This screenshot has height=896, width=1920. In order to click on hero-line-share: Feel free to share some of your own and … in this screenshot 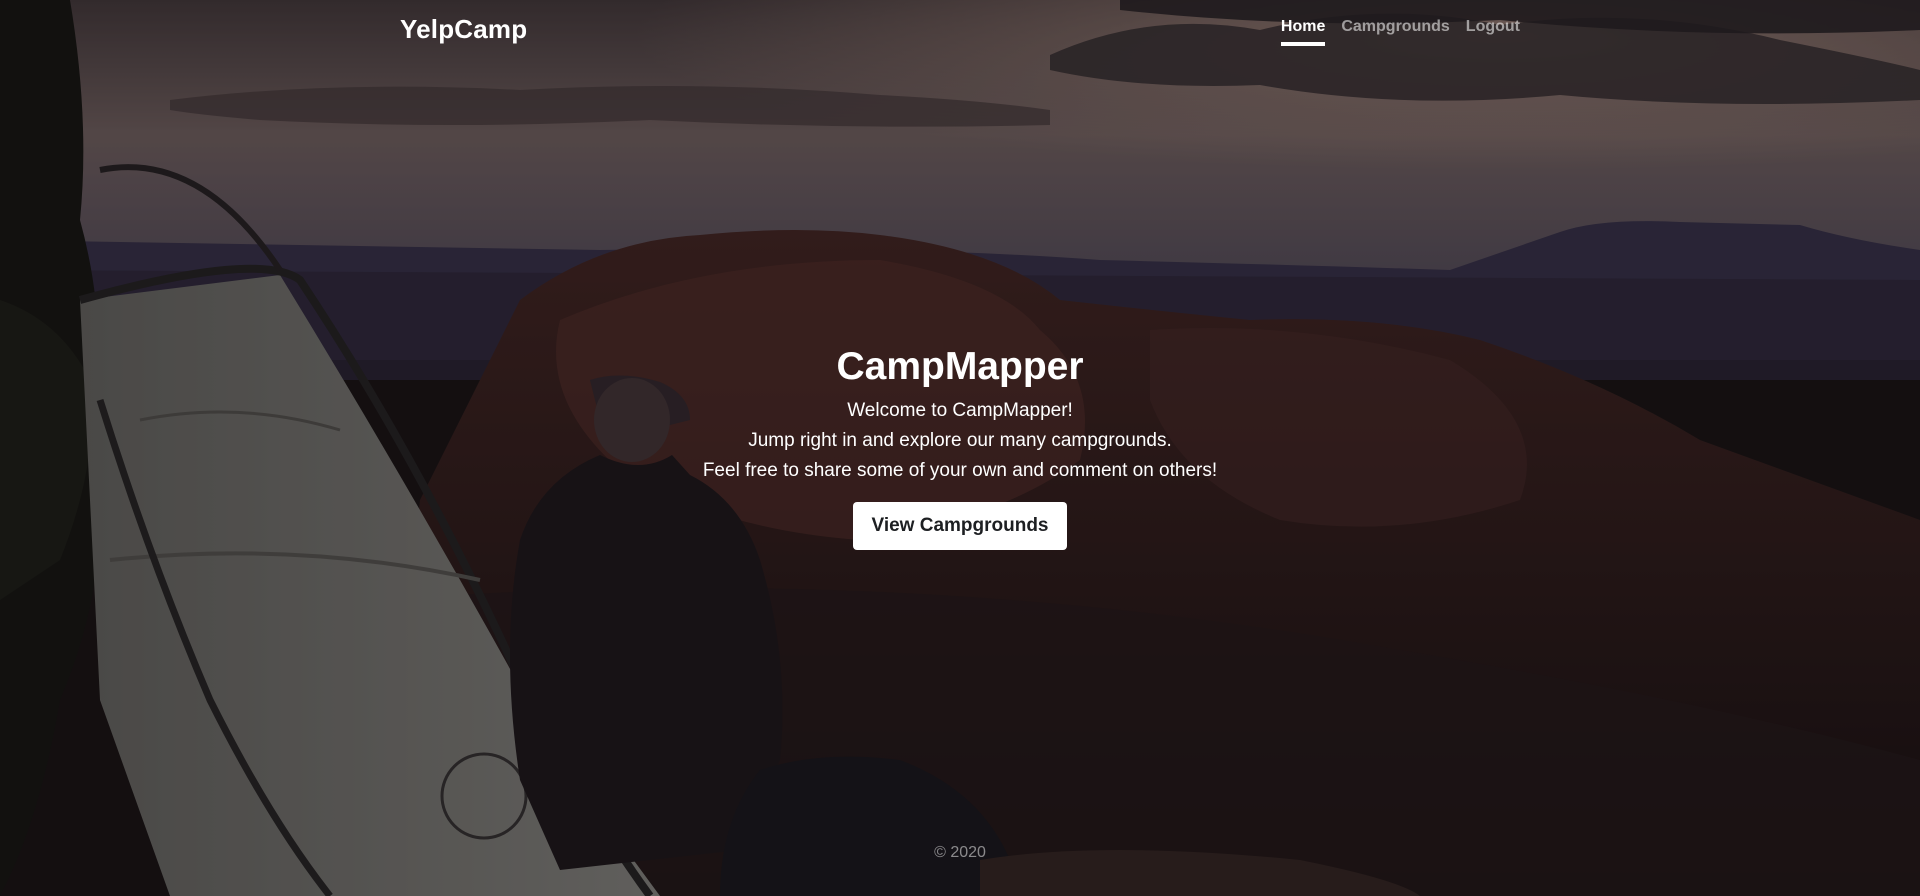, I will do `click(960, 470)`.